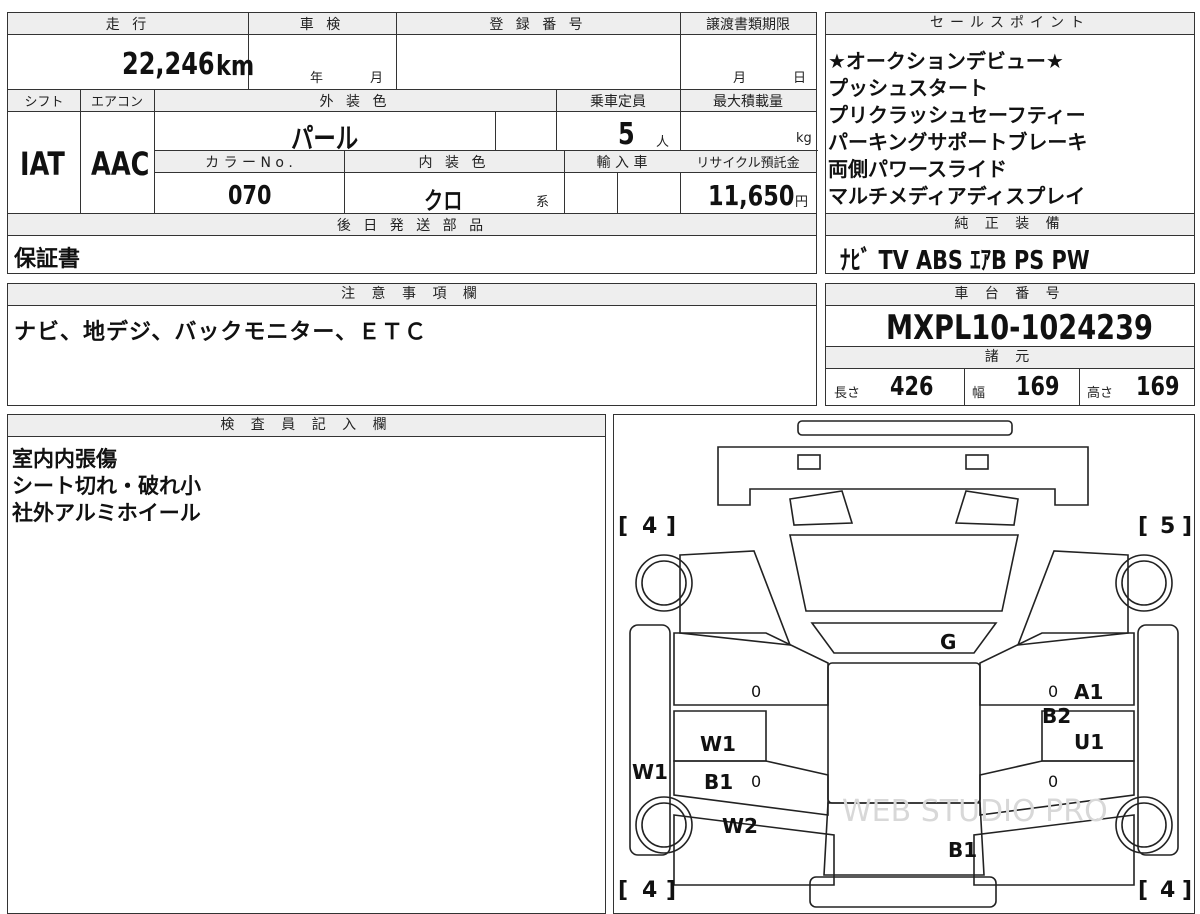 The width and height of the screenshot is (1200, 914). Describe the element at coordinates (116, 102) in the screenshot. I see `aircon-label: エアコン` at that location.